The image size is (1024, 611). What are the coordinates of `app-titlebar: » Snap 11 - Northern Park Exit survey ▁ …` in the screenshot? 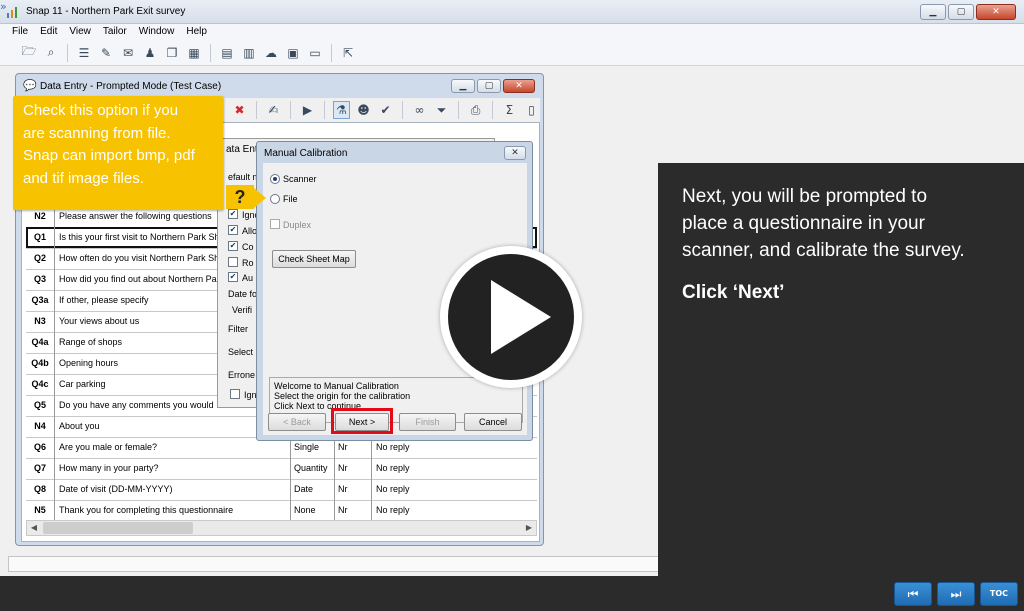 It's located at (512, 12).